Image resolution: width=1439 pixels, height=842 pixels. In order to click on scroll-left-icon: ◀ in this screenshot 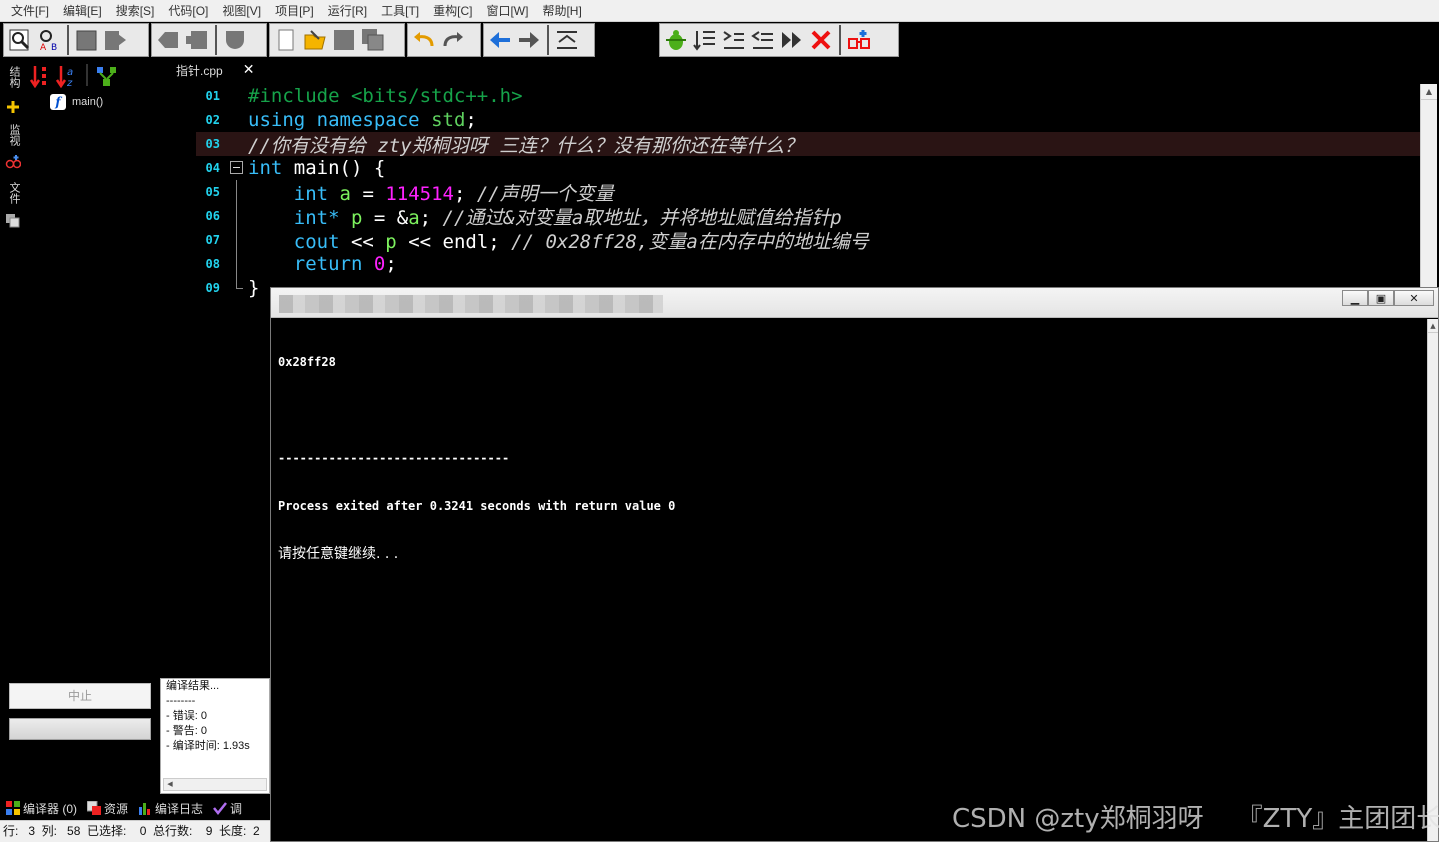, I will do `click(170, 784)`.